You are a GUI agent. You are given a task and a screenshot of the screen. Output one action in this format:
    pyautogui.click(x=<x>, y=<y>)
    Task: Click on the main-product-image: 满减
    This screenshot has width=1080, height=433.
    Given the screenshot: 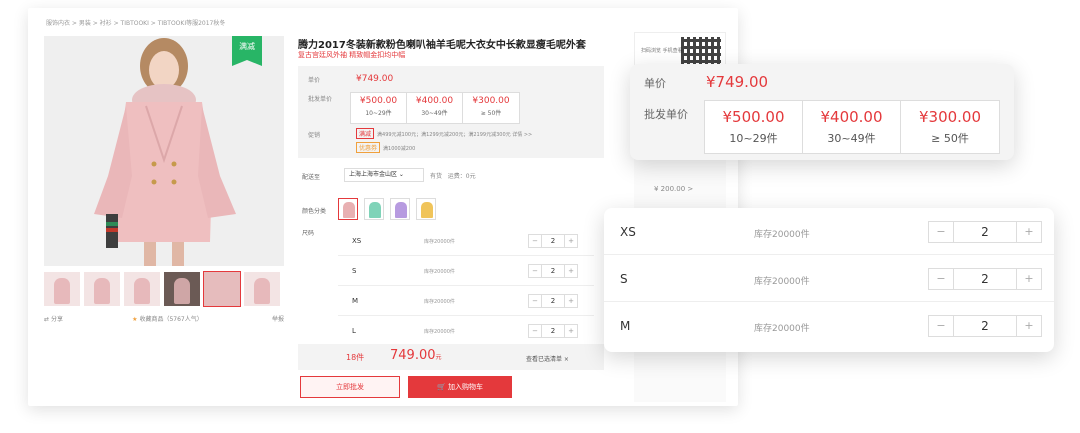 What is the action you would take?
    pyautogui.click(x=164, y=151)
    